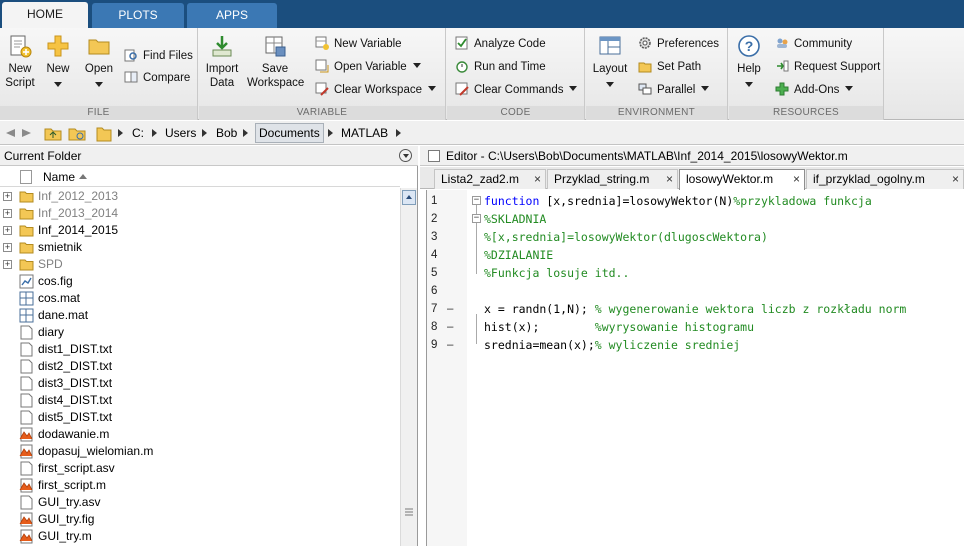 Image resolution: width=964 pixels, height=546 pixels. What do you see at coordinates (275, 62) in the screenshot?
I see `save-workspace-button: Save Workspace` at bounding box center [275, 62].